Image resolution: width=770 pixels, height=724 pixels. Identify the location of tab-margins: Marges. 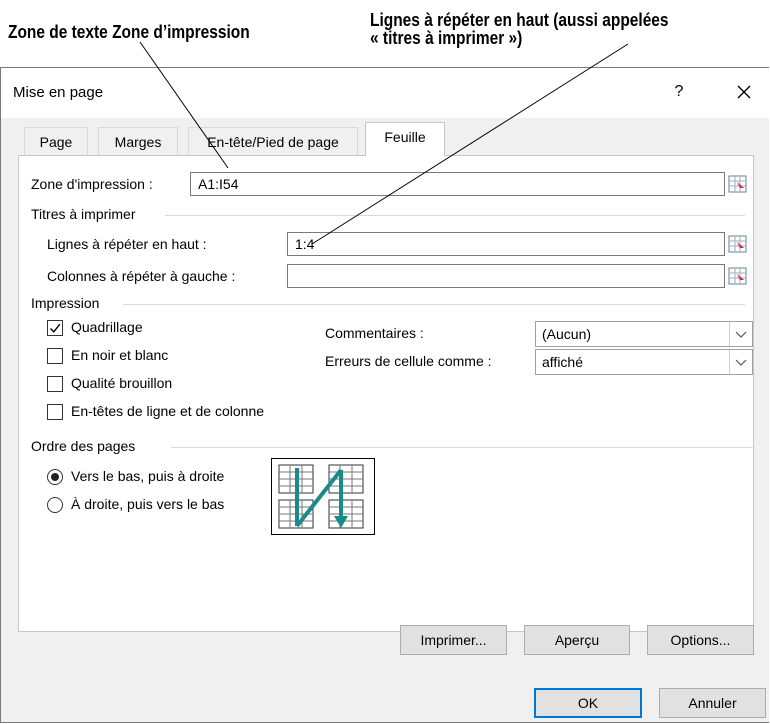
(138, 141).